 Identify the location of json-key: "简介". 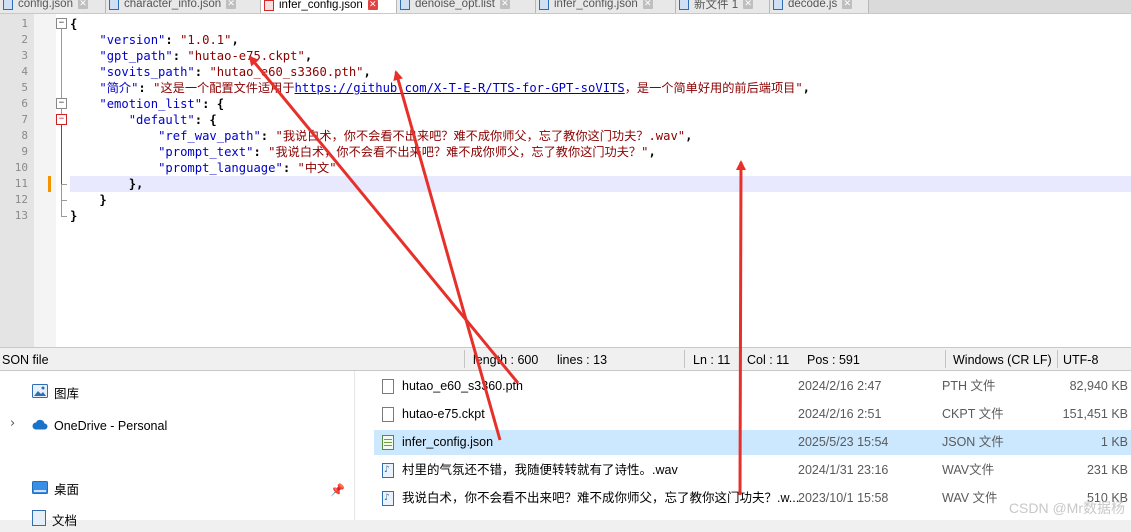
(119, 88).